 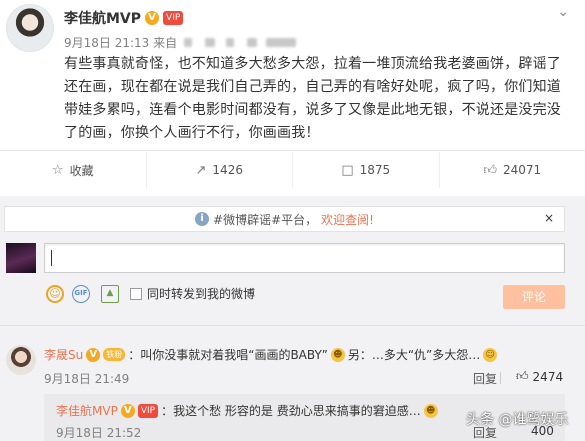 I want to click on laugh-emoji-icon: ☺, so click(x=490, y=354).